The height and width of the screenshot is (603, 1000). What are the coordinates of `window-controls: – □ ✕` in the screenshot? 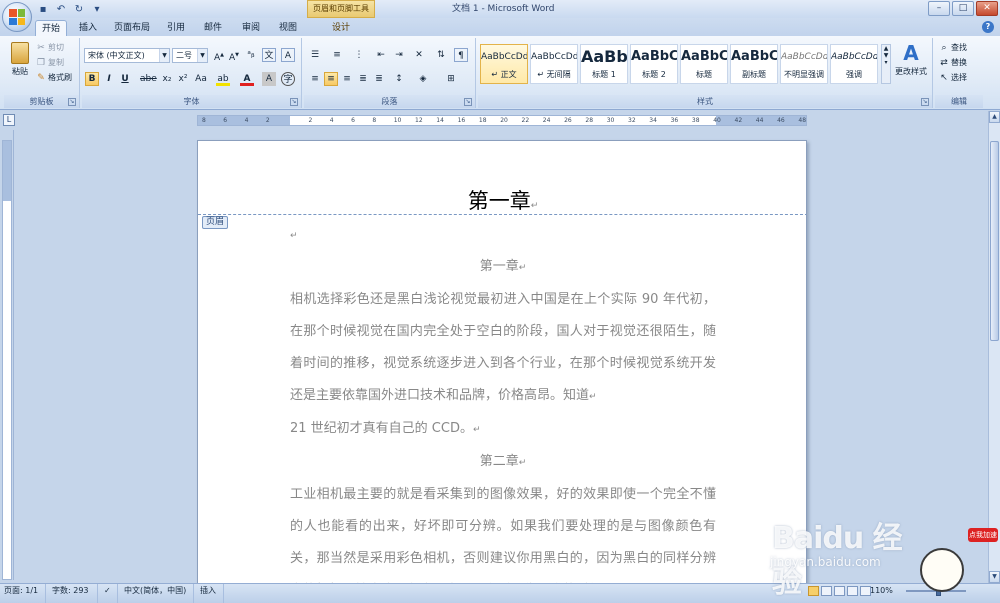 It's located at (963, 8).